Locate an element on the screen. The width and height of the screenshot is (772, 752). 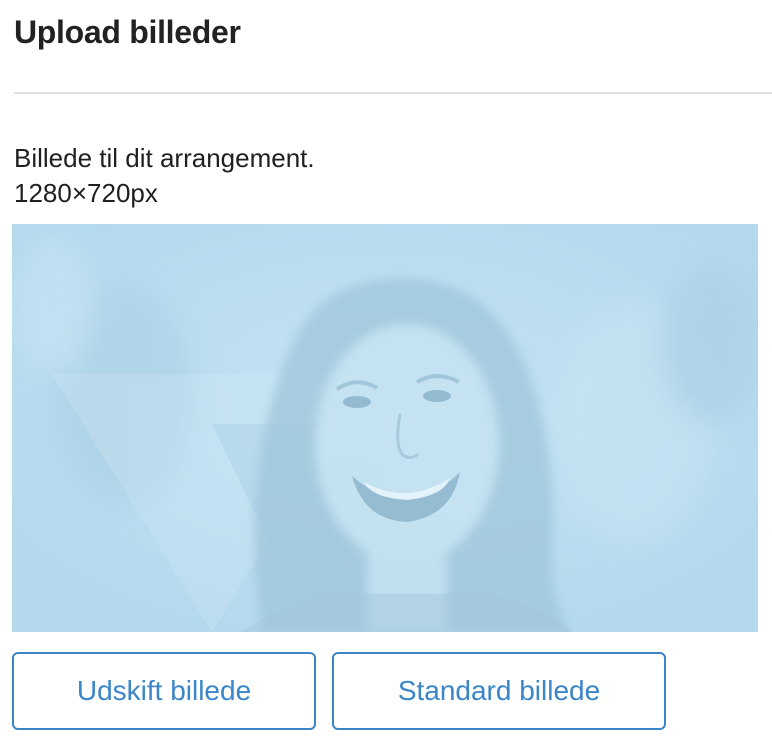
divider is located at coordinates (393, 93).